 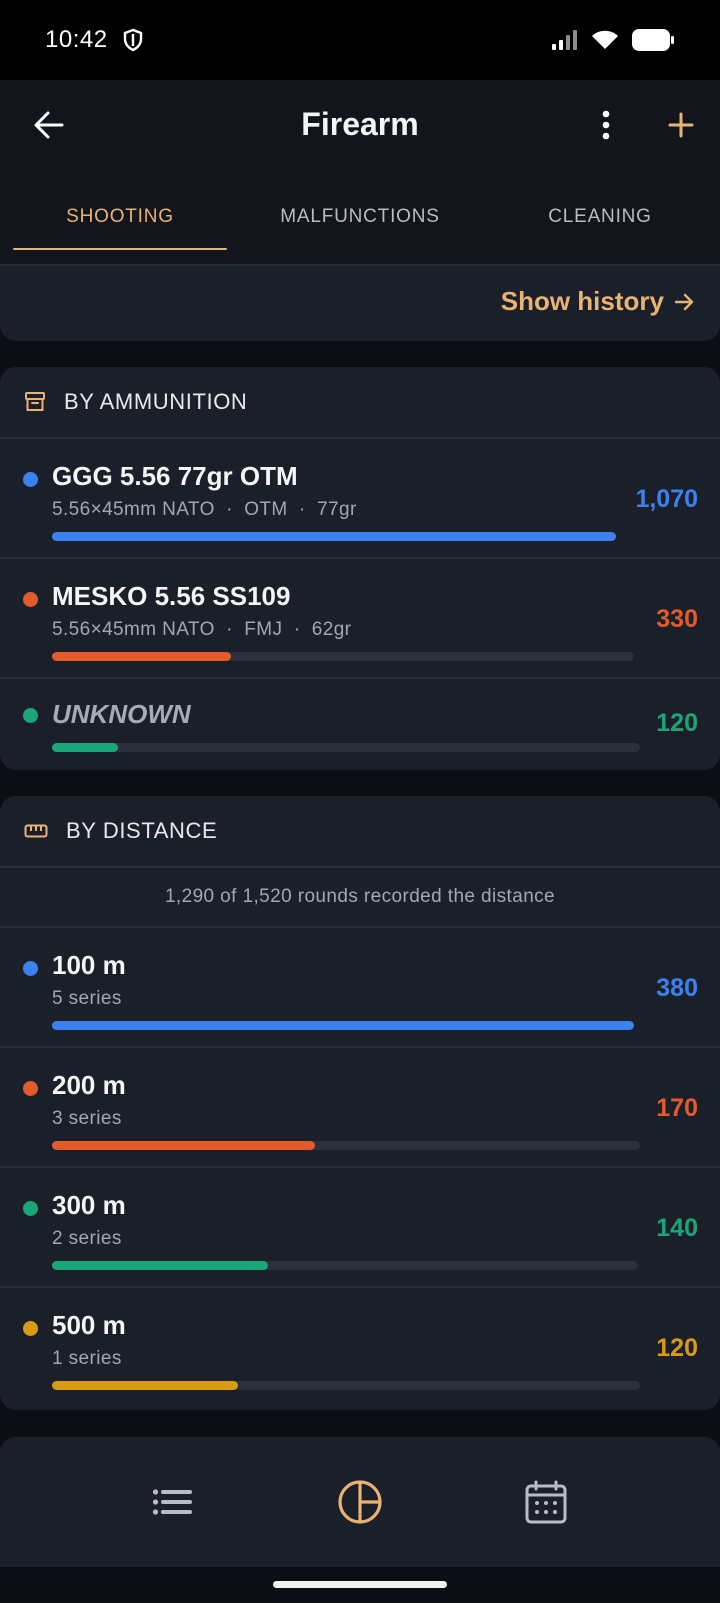 What do you see at coordinates (360, 40) in the screenshot?
I see `status-bar: 10:42` at bounding box center [360, 40].